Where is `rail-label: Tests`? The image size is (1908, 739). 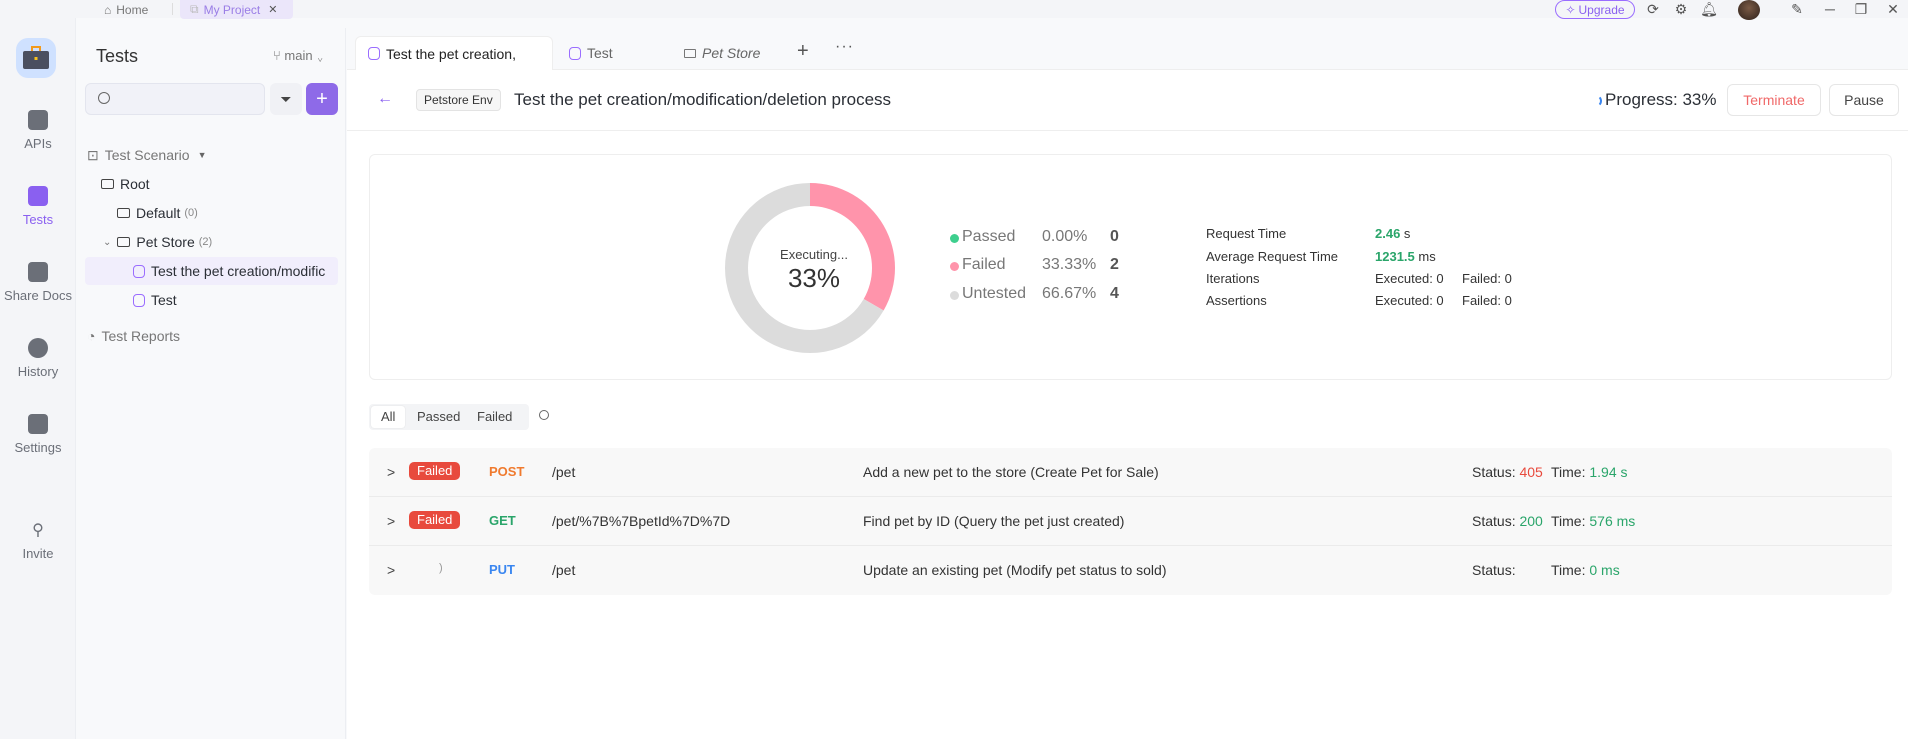
rail-label: Tests is located at coordinates (38, 219).